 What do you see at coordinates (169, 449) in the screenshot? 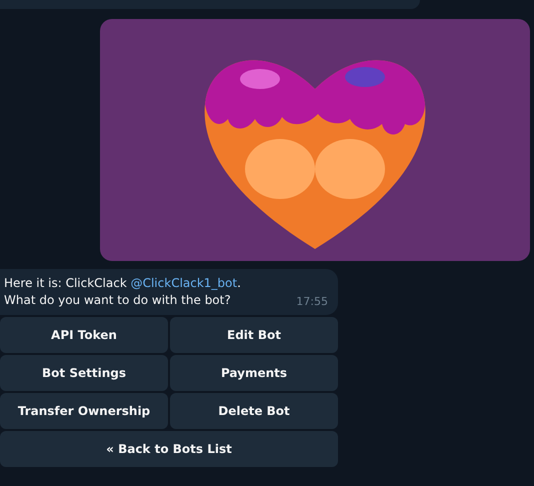
I see `keyboard-button: « Back to Bots List` at bounding box center [169, 449].